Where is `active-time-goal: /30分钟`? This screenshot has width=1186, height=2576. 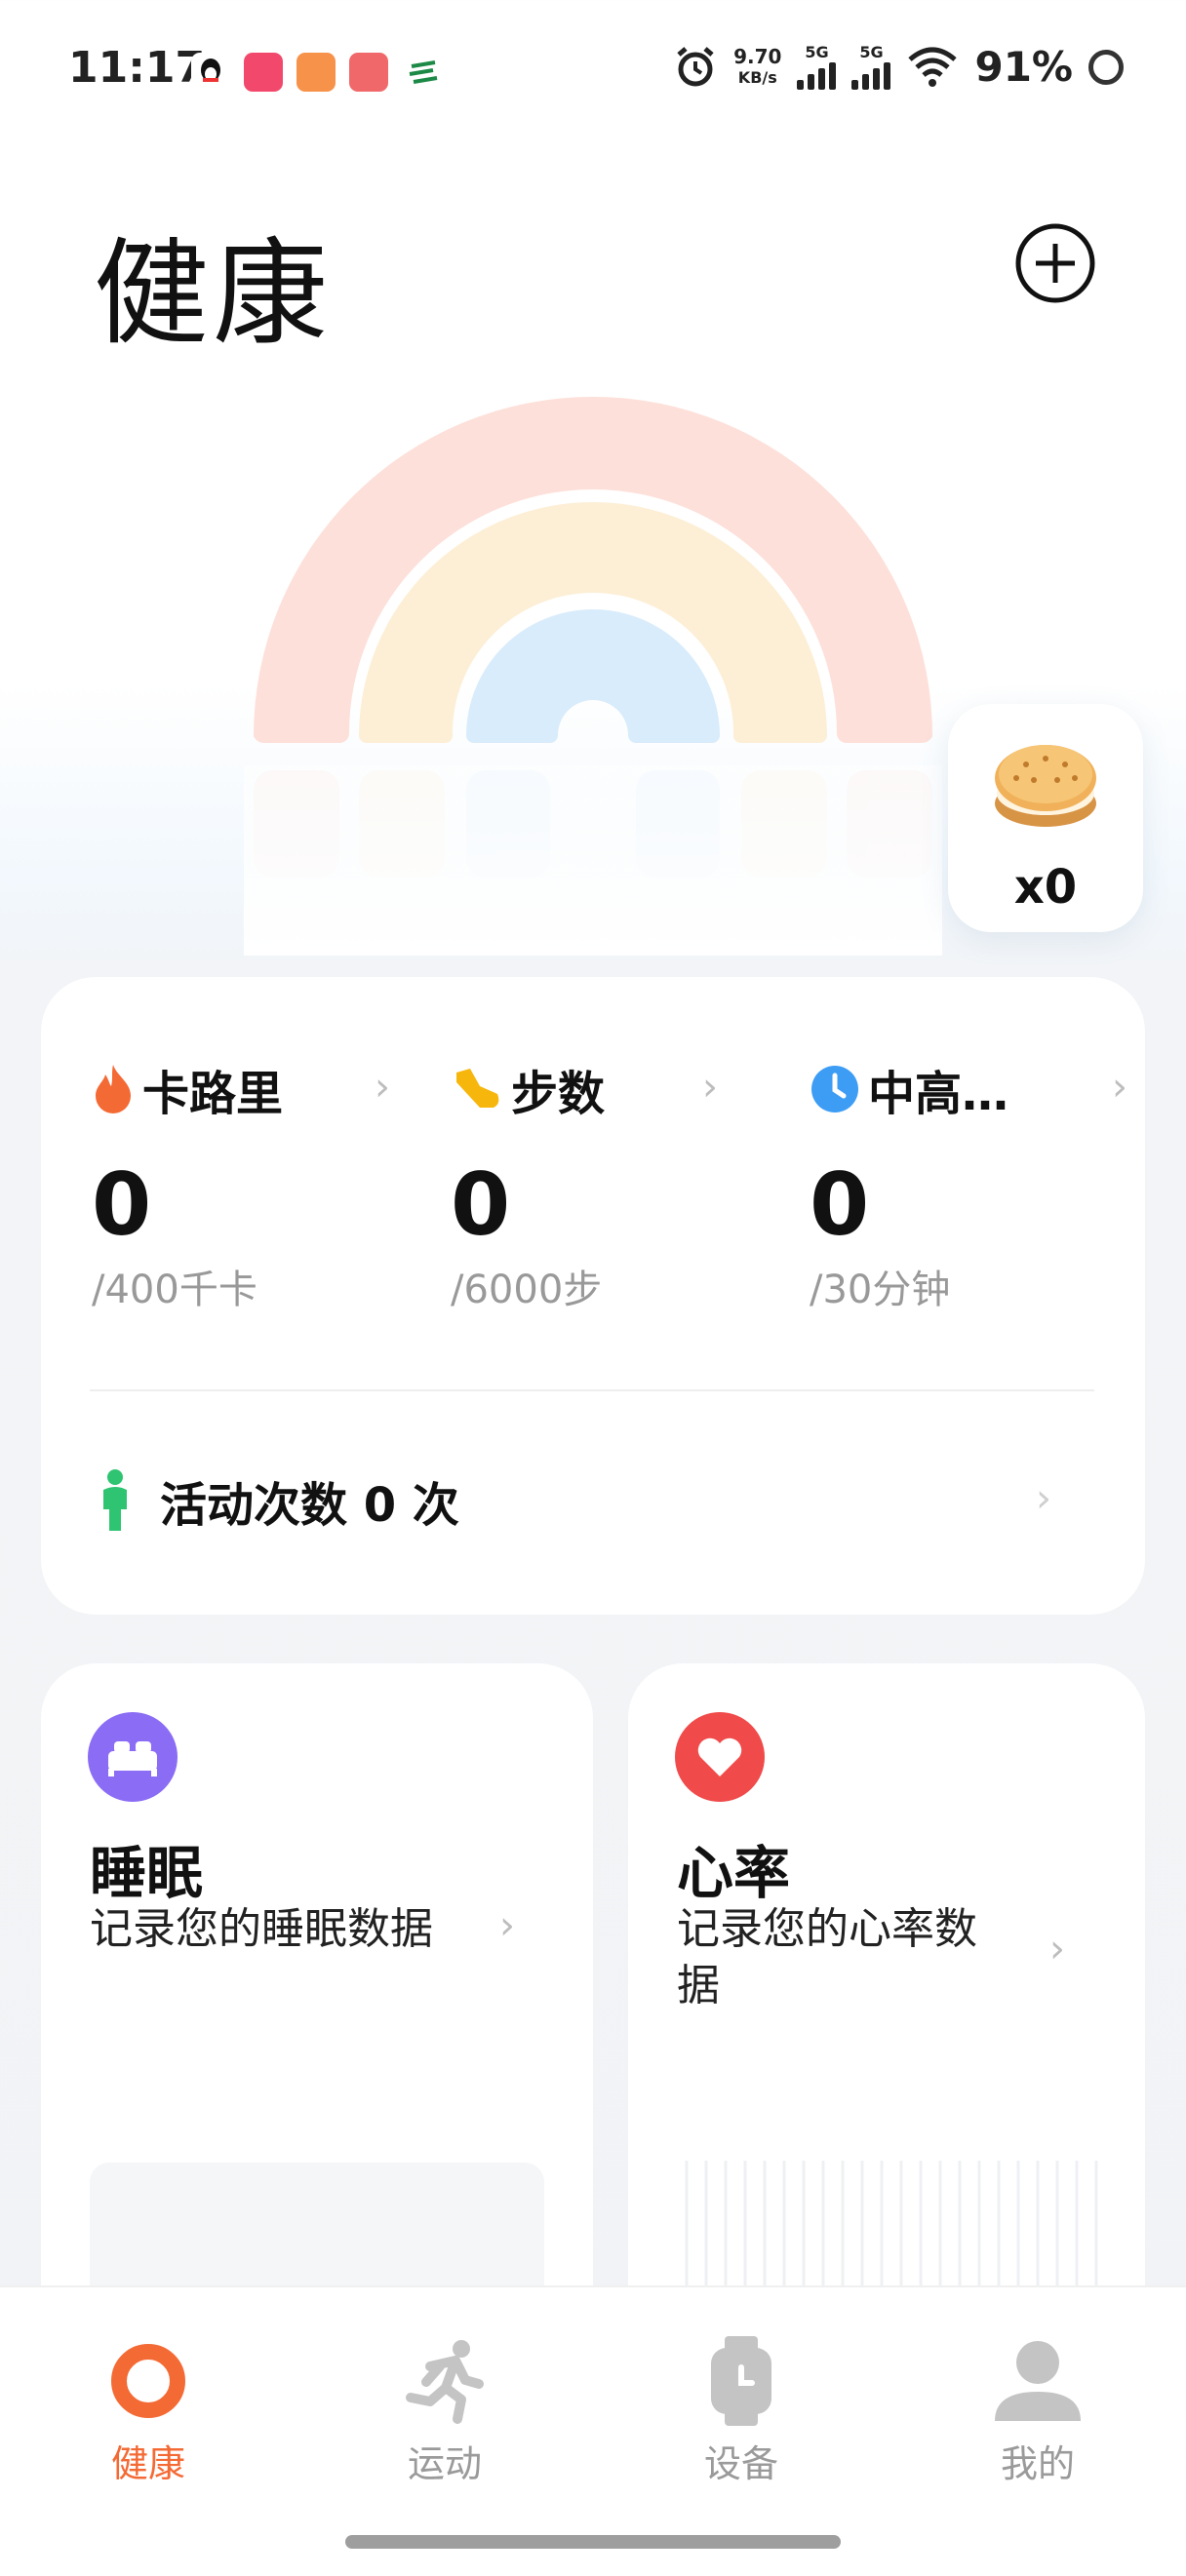
active-time-goal: /30分钟 is located at coordinates (880, 1290).